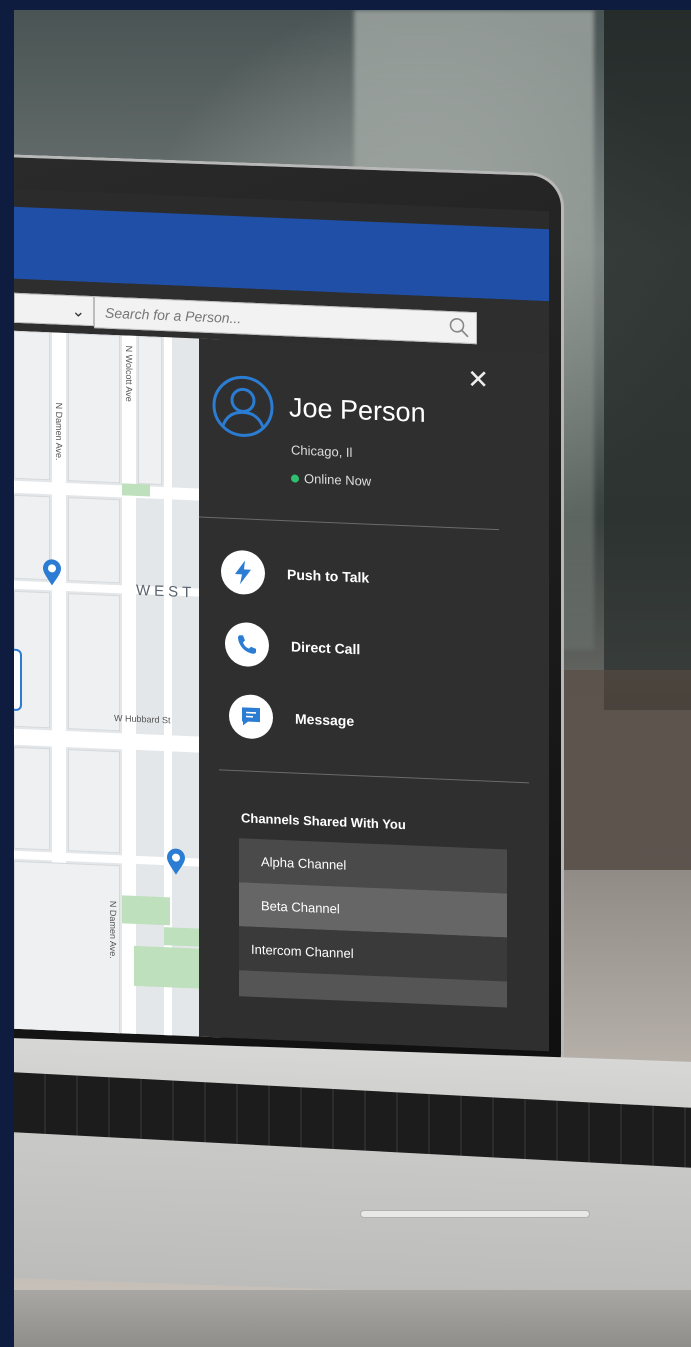  Describe the element at coordinates (129, 374) in the screenshot. I see `street-label: N Wolcott Ave` at that location.